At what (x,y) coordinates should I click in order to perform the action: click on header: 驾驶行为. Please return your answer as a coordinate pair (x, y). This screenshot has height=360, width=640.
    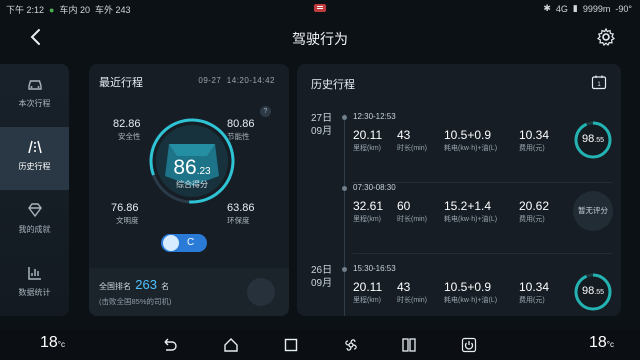
    Looking at the image, I should click on (320, 37).